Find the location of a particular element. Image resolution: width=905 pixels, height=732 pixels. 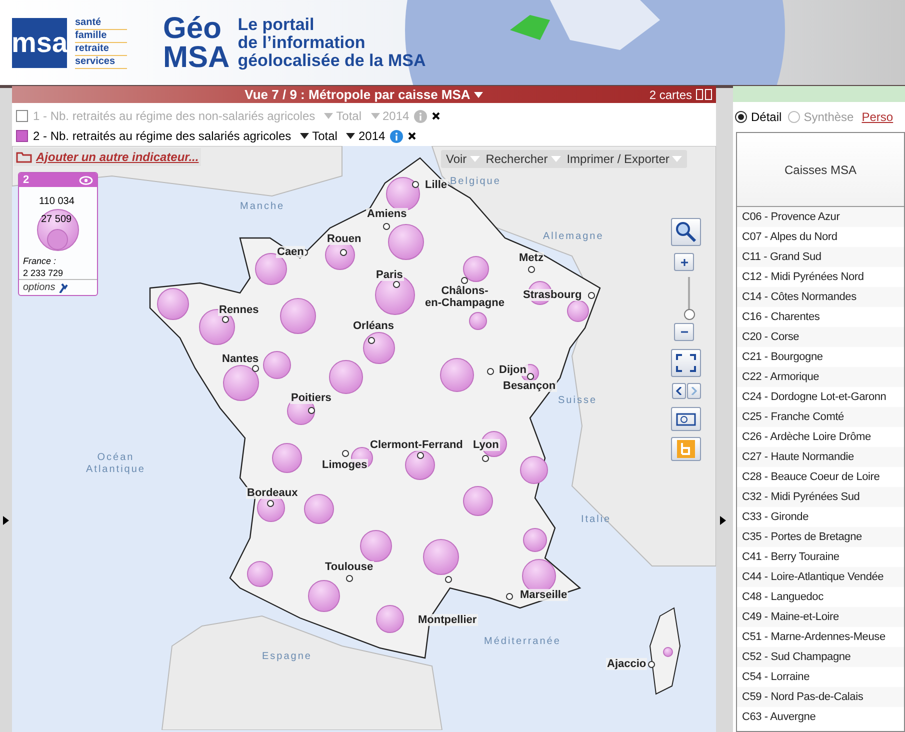

city-label: Amiens is located at coordinates (387, 214).